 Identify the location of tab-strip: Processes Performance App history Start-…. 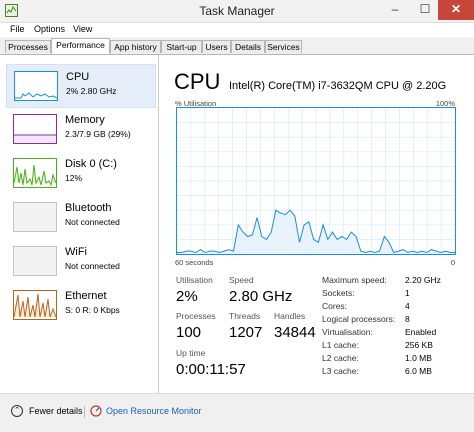
(237, 46).